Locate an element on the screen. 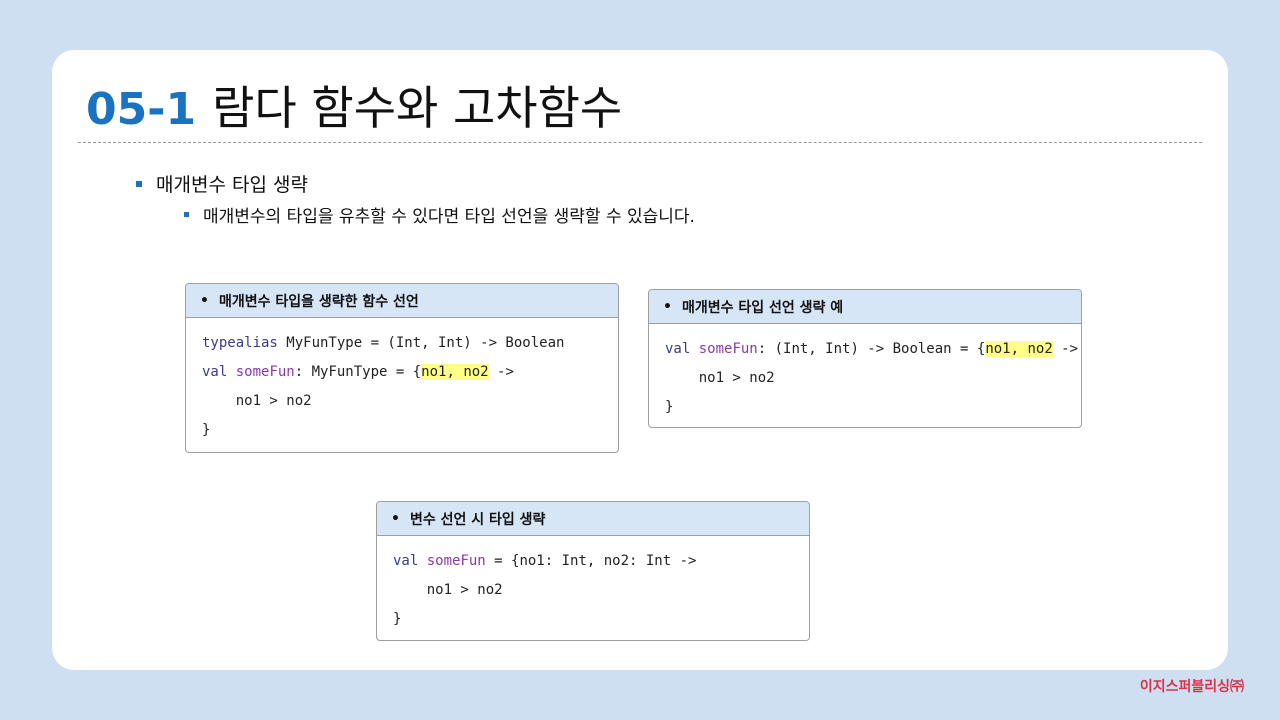 The width and height of the screenshot is (1280, 720). code-text: : (Int, Int) -> Boolean = { is located at coordinates (871, 349).